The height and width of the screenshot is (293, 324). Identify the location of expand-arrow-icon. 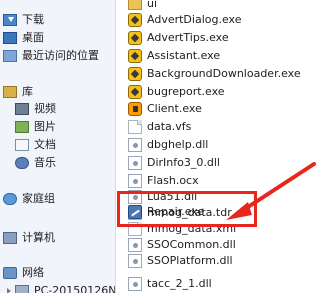
(9, 290).